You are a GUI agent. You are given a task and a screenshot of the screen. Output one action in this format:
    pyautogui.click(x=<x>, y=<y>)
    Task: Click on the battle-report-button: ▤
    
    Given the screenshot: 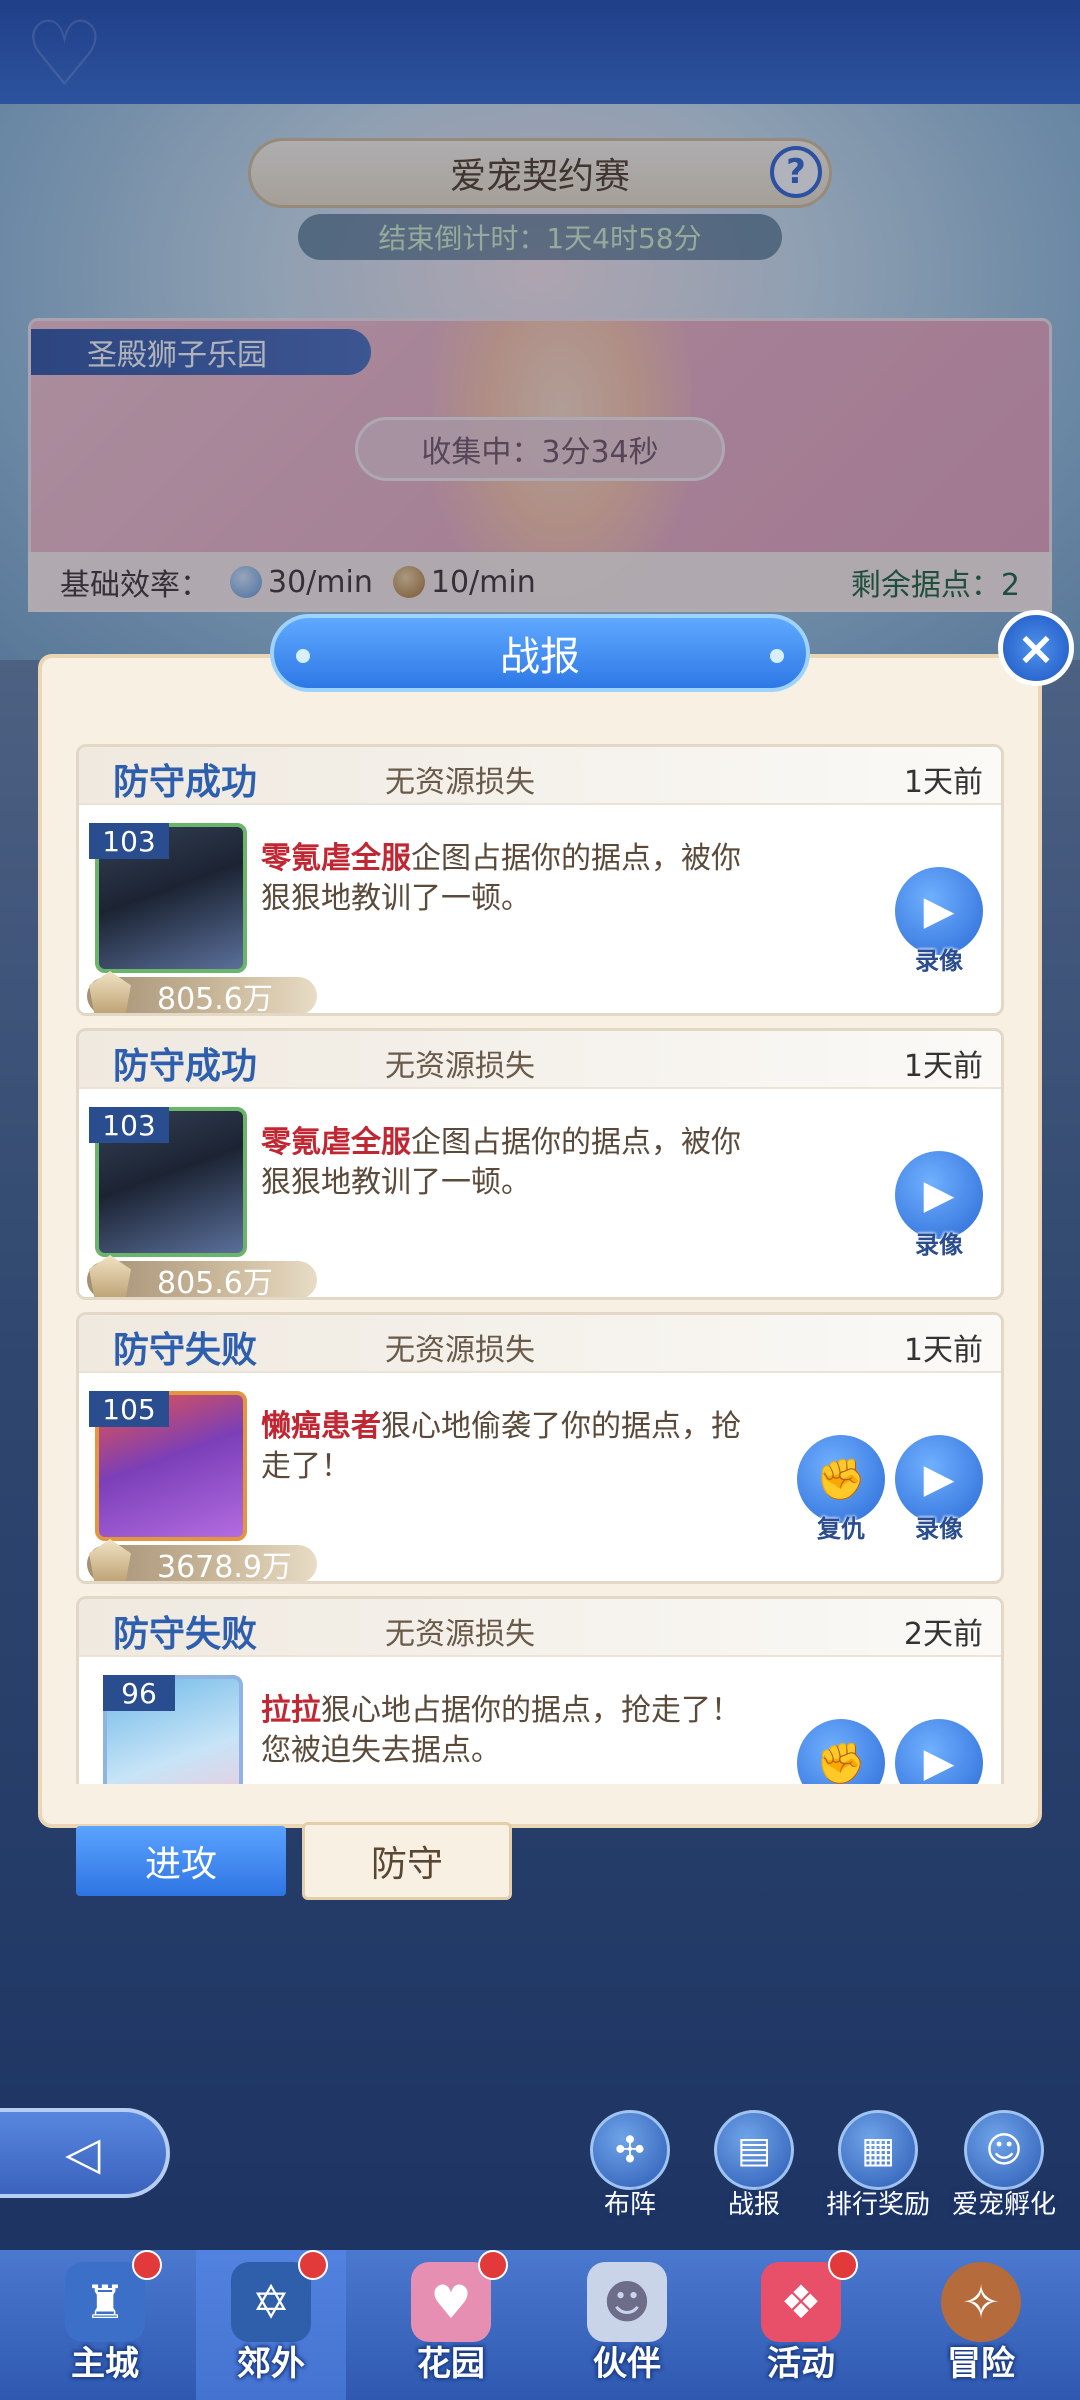 What is the action you would take?
    pyautogui.click(x=754, y=2150)
    